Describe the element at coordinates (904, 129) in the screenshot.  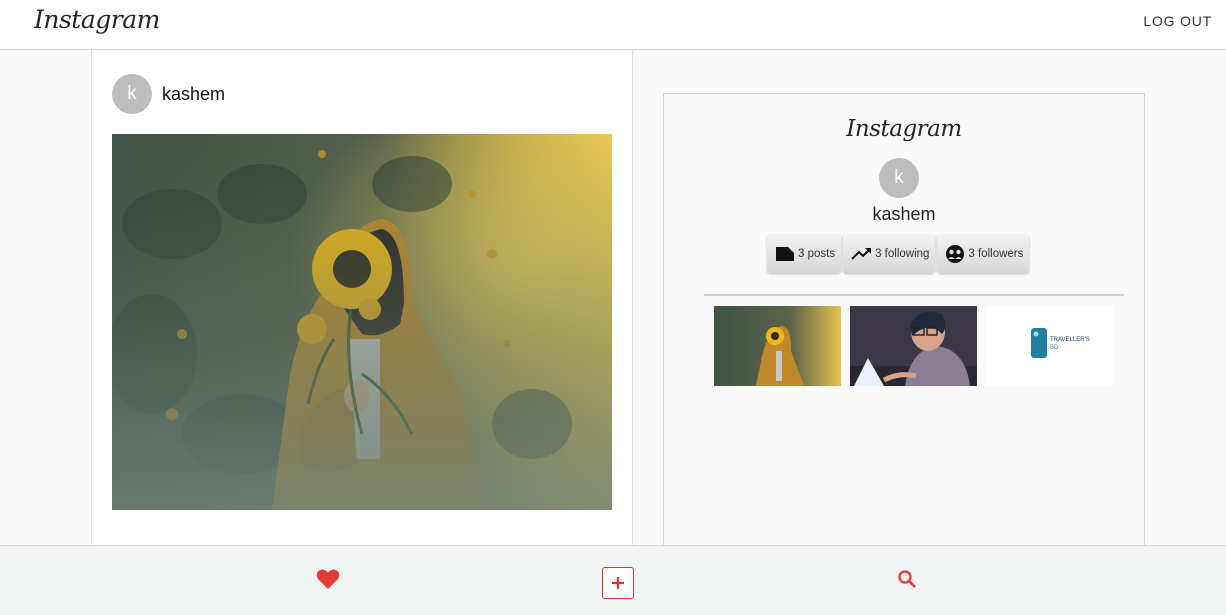
I see `profile-card-logo: Instagram` at that location.